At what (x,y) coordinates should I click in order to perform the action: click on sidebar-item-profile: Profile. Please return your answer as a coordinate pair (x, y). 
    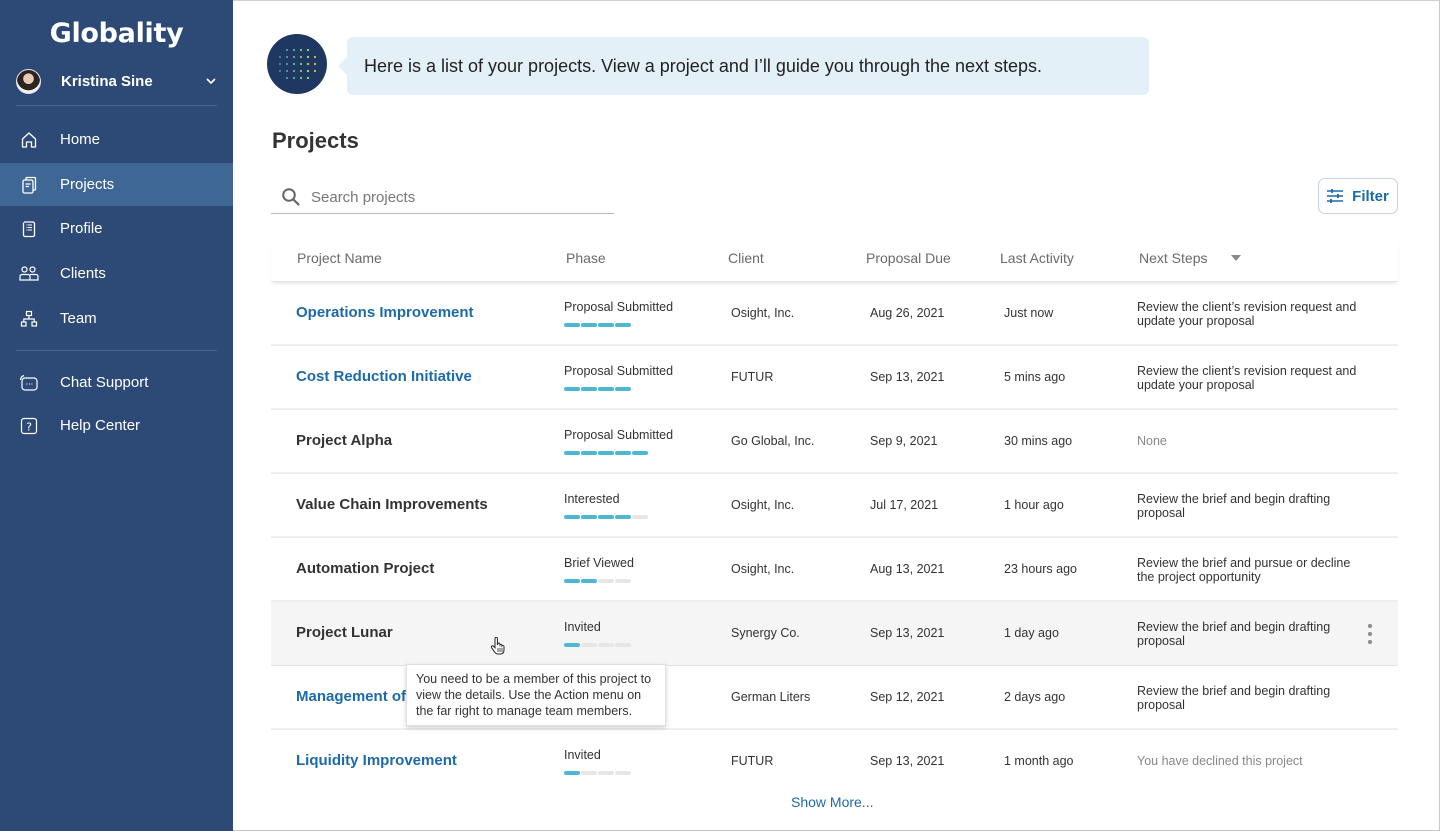
    Looking at the image, I should click on (116, 228).